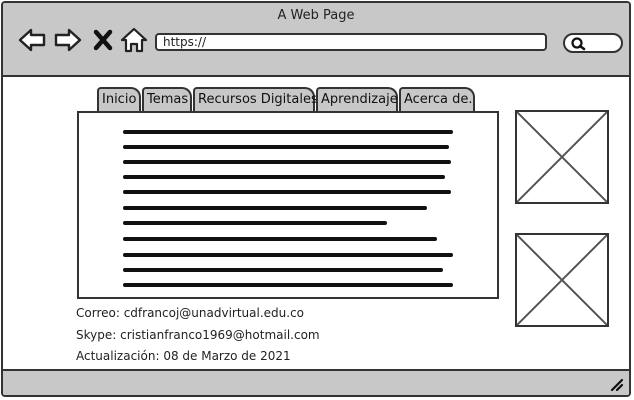  I want to click on status-bar, so click(316, 382).